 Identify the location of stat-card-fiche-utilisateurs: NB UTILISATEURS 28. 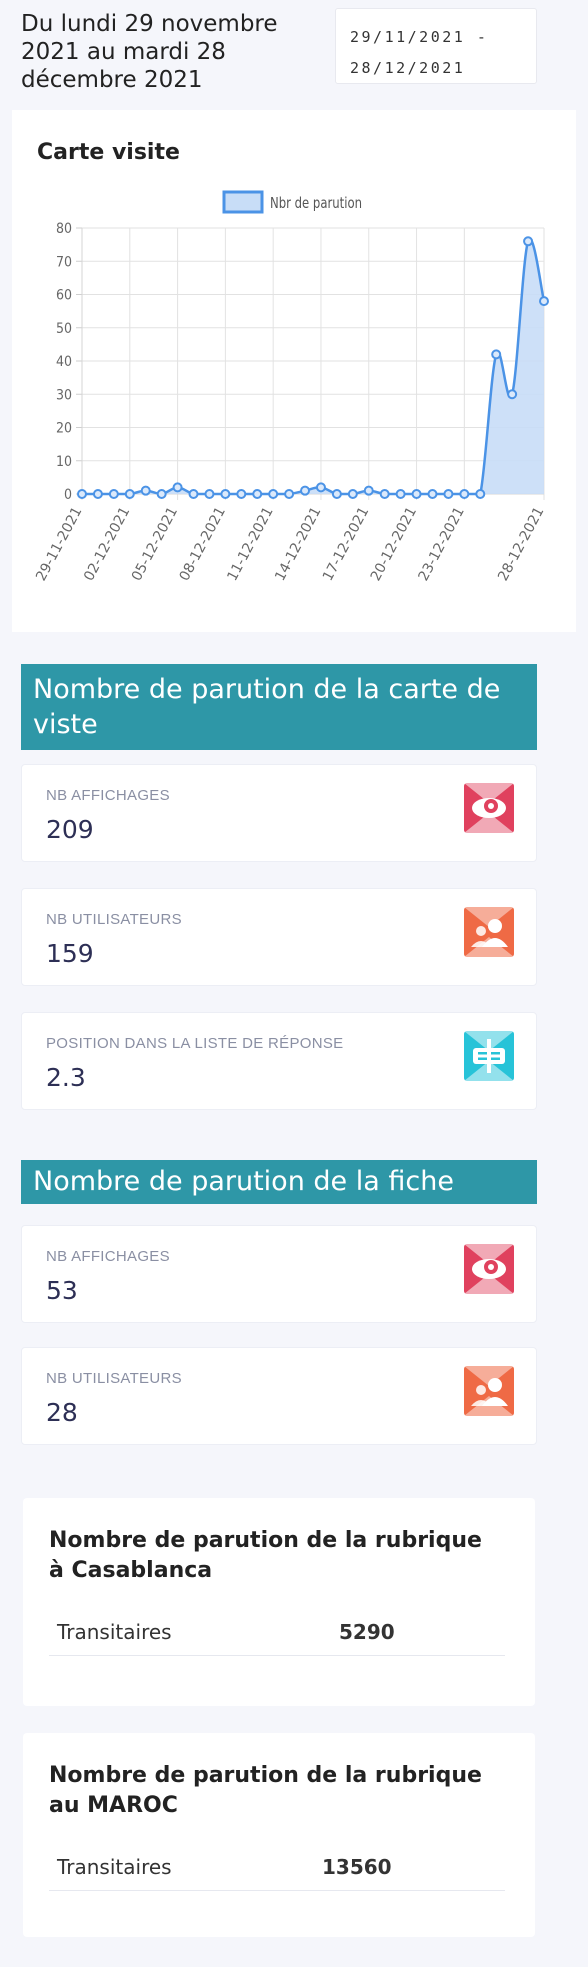
(279, 1396).